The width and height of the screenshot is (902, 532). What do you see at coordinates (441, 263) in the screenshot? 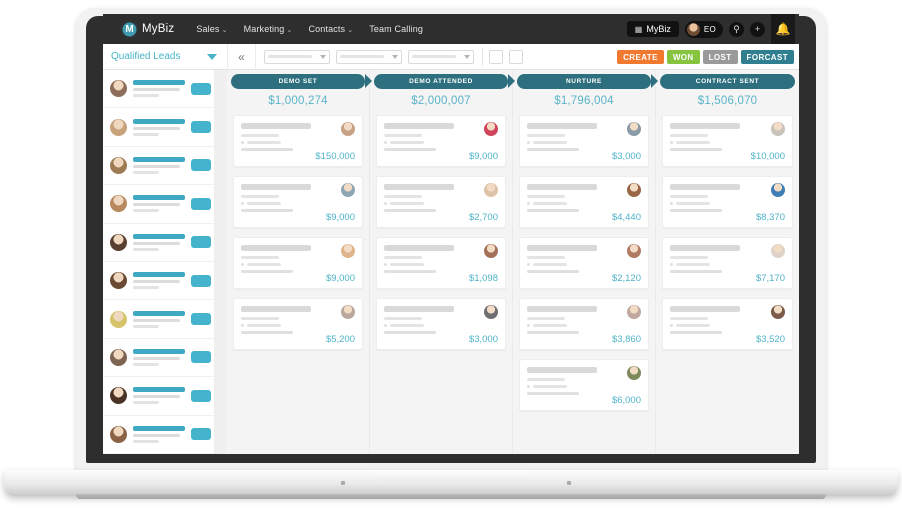
I see `deal-card: $1,098` at bounding box center [441, 263].